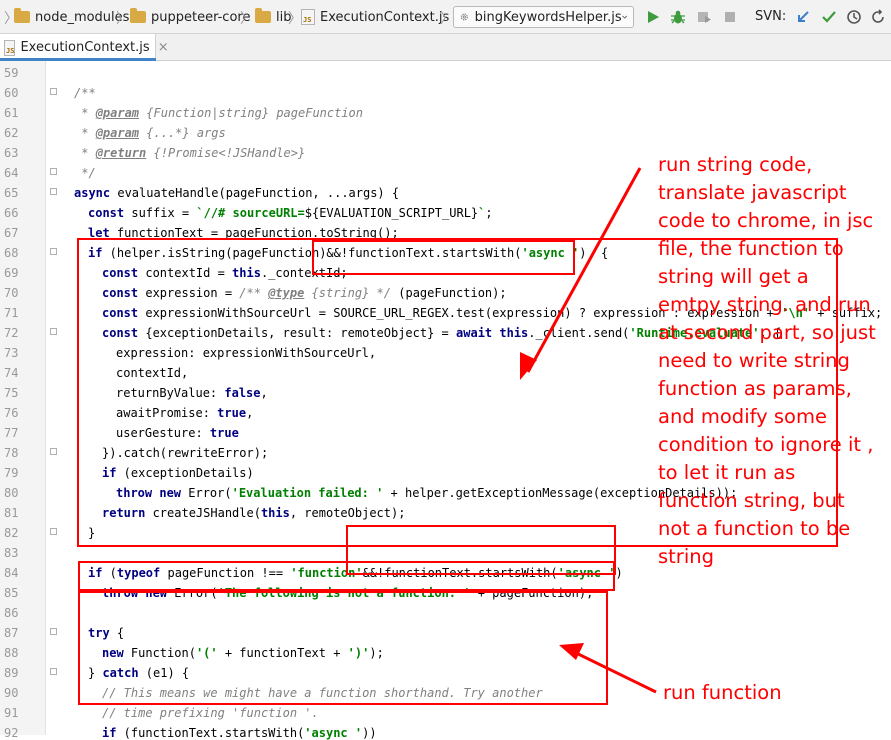 This screenshot has height=740, width=891. I want to click on line-number: 59, so click(11, 73).